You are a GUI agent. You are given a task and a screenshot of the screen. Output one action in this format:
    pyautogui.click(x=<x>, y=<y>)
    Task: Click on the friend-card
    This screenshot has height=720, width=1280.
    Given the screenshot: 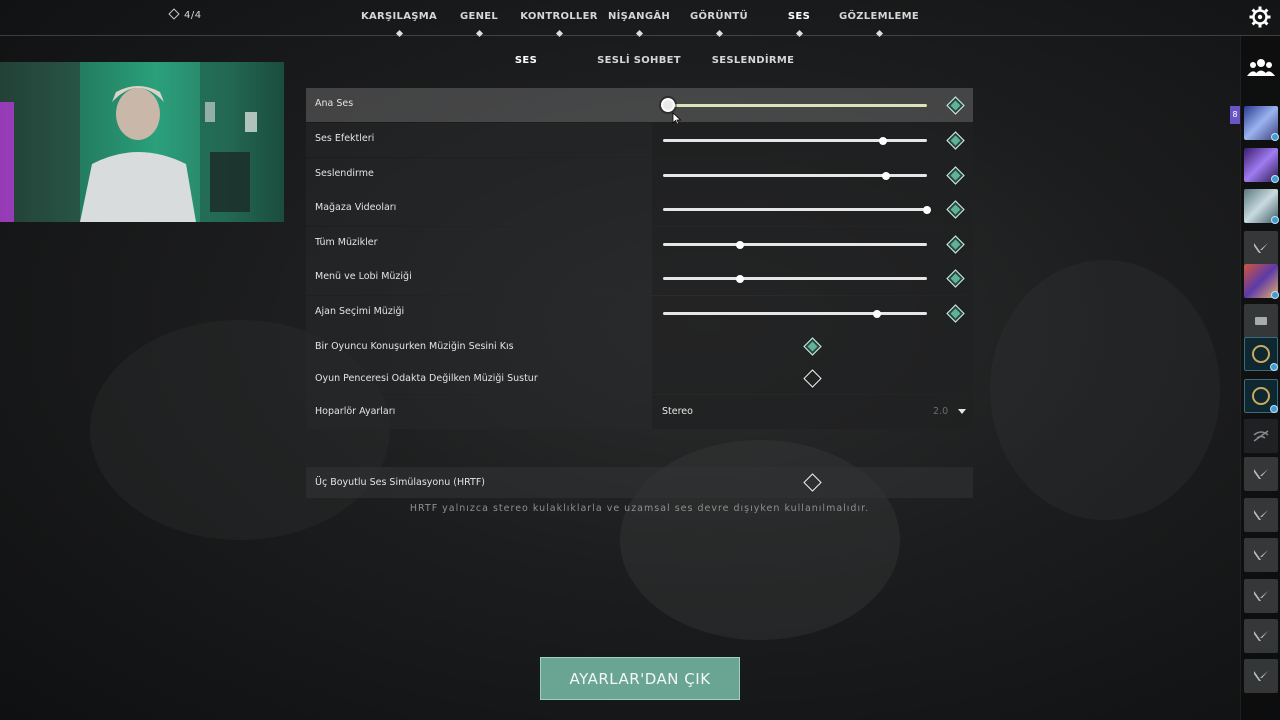 What is the action you would take?
    pyautogui.click(x=1261, y=281)
    